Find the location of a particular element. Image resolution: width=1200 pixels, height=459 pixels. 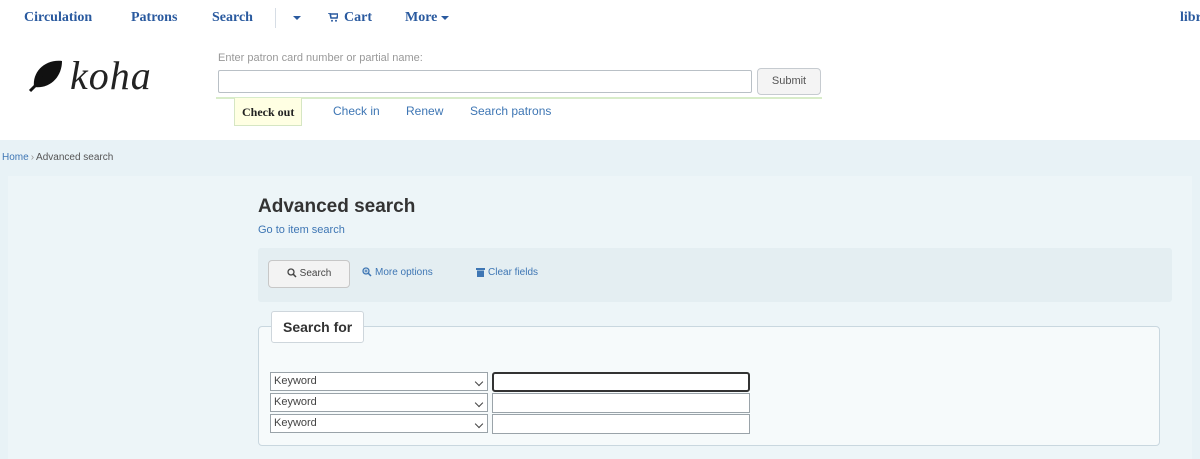

nav-library: libr is located at coordinates (1190, 18).